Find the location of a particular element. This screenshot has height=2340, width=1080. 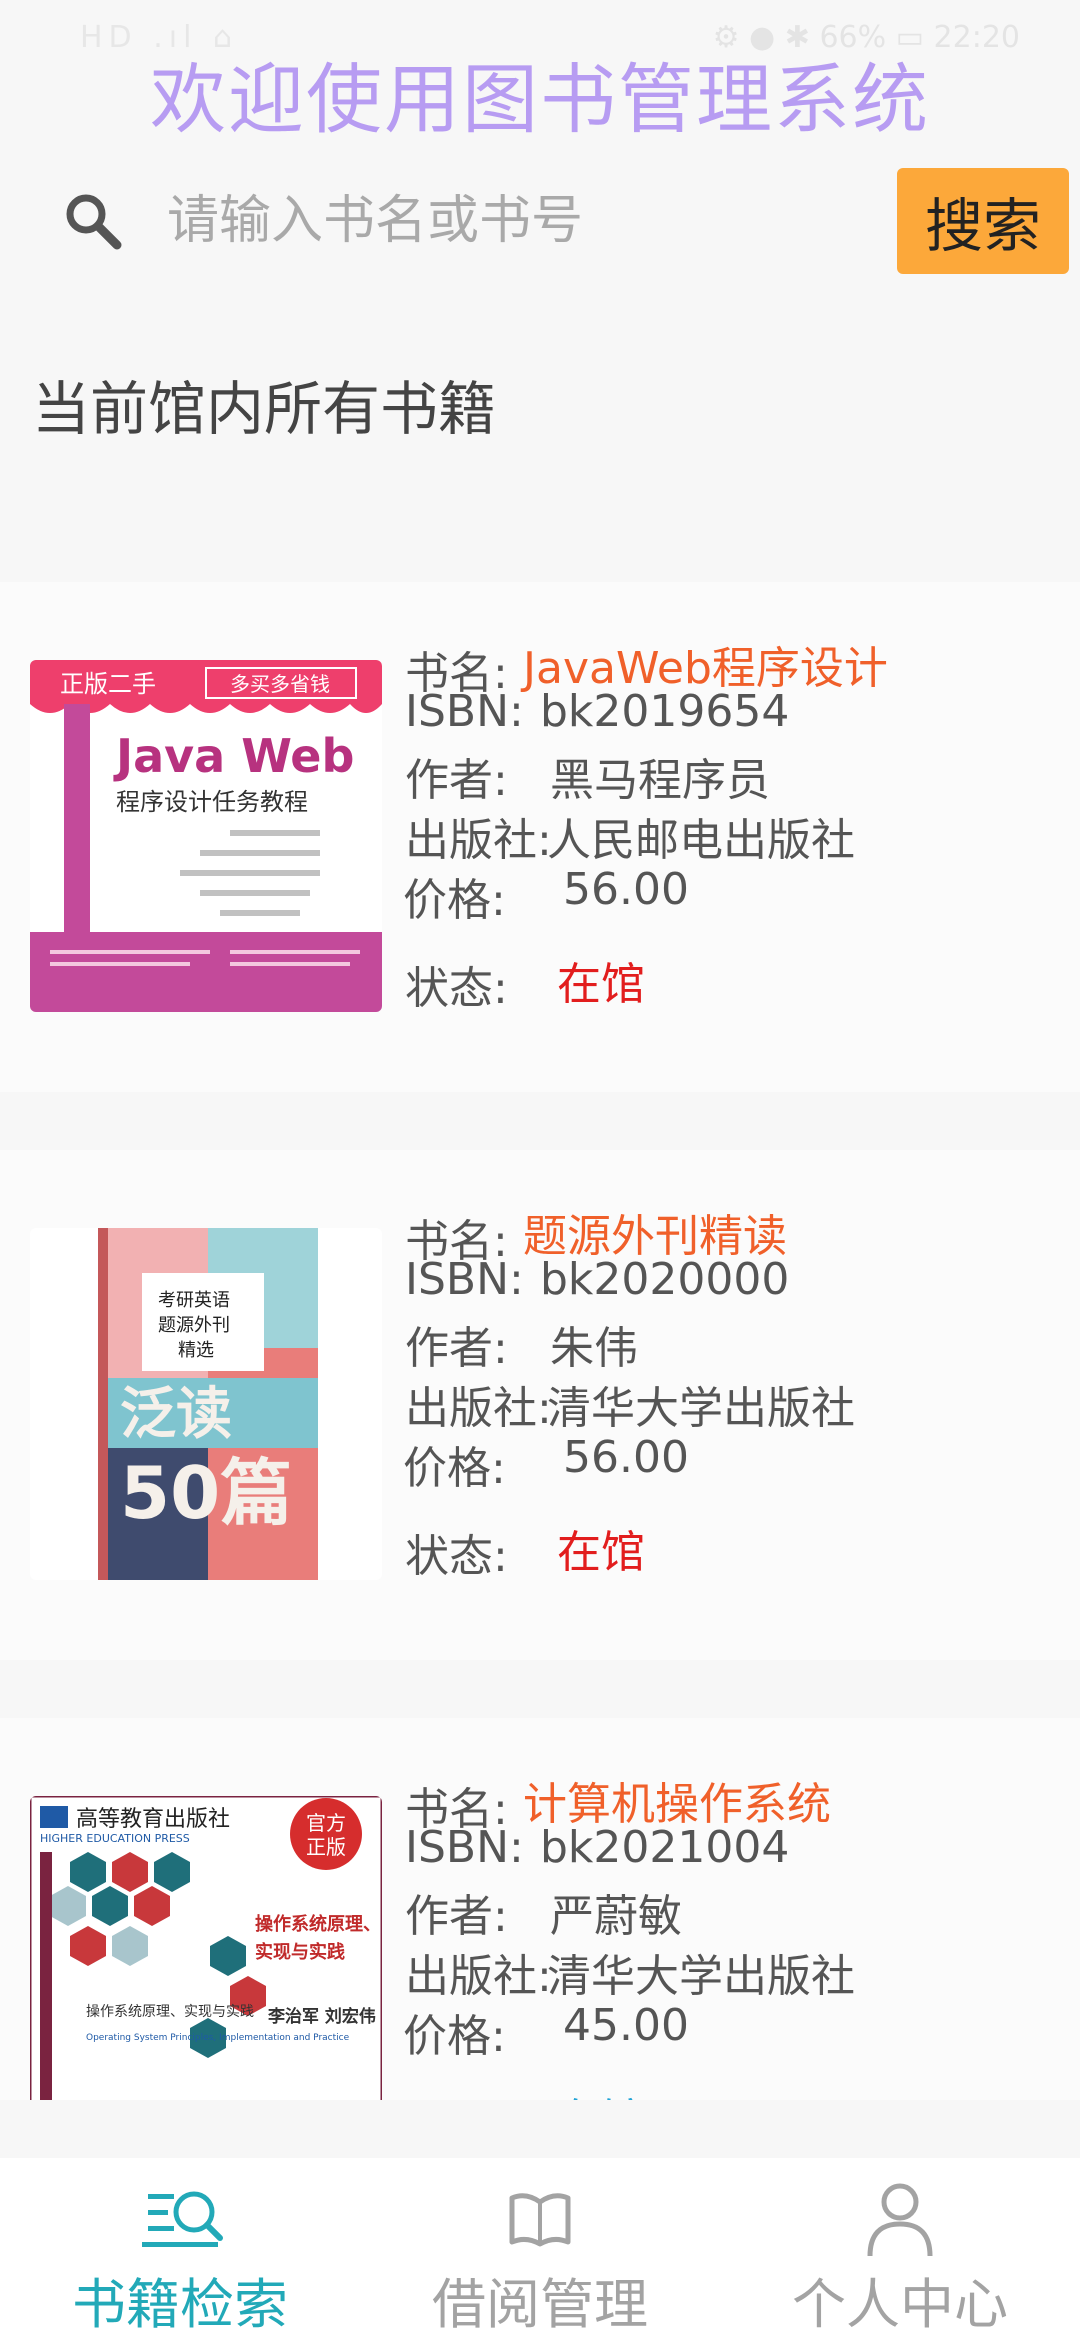

book-isbn: bk2021004 is located at coordinates (665, 1847).